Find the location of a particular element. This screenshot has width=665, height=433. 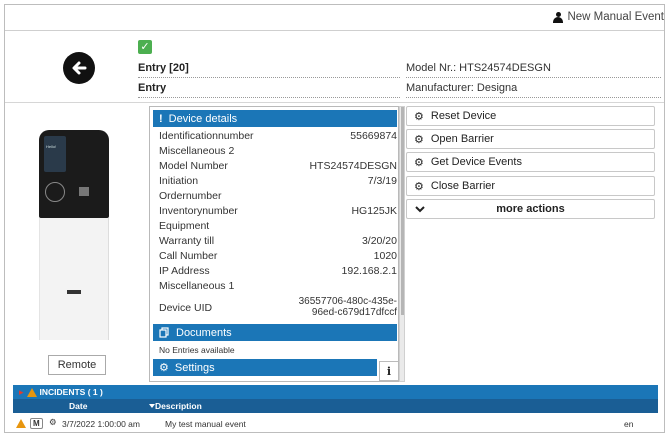

documents-empty-text: No Entries available is located at coordinates (197, 350).